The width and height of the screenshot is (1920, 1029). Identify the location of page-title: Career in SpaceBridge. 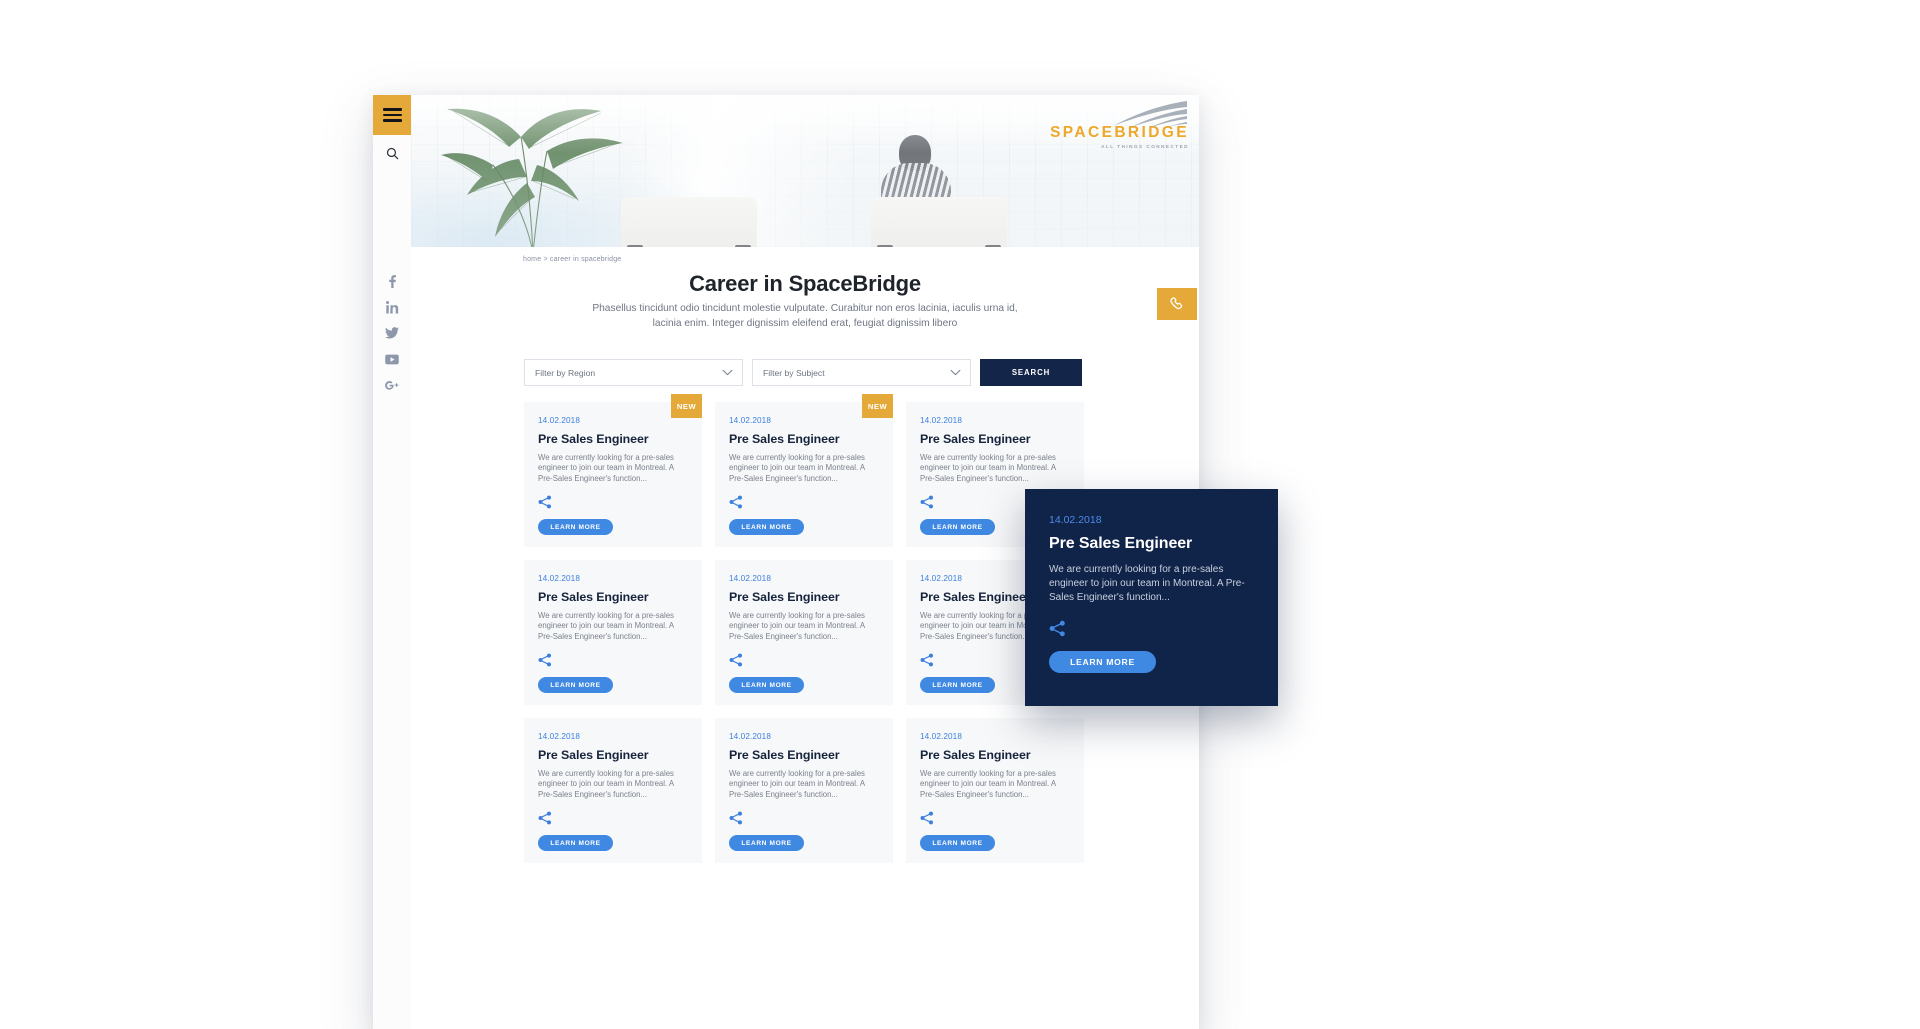
(805, 283).